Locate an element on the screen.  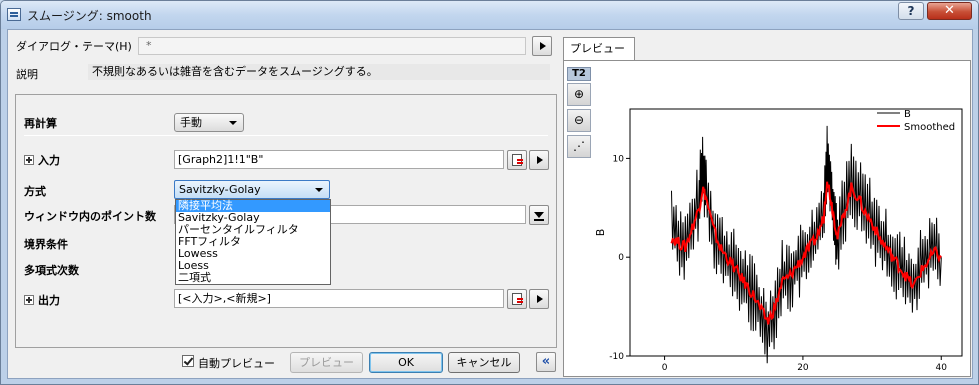
theme-label: ダイアログ・テーマ(H) is located at coordinates (74, 46).